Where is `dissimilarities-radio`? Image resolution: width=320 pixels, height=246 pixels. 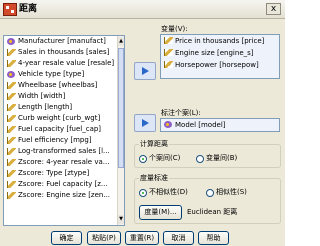
dissimilarities-radio is located at coordinates (143, 193).